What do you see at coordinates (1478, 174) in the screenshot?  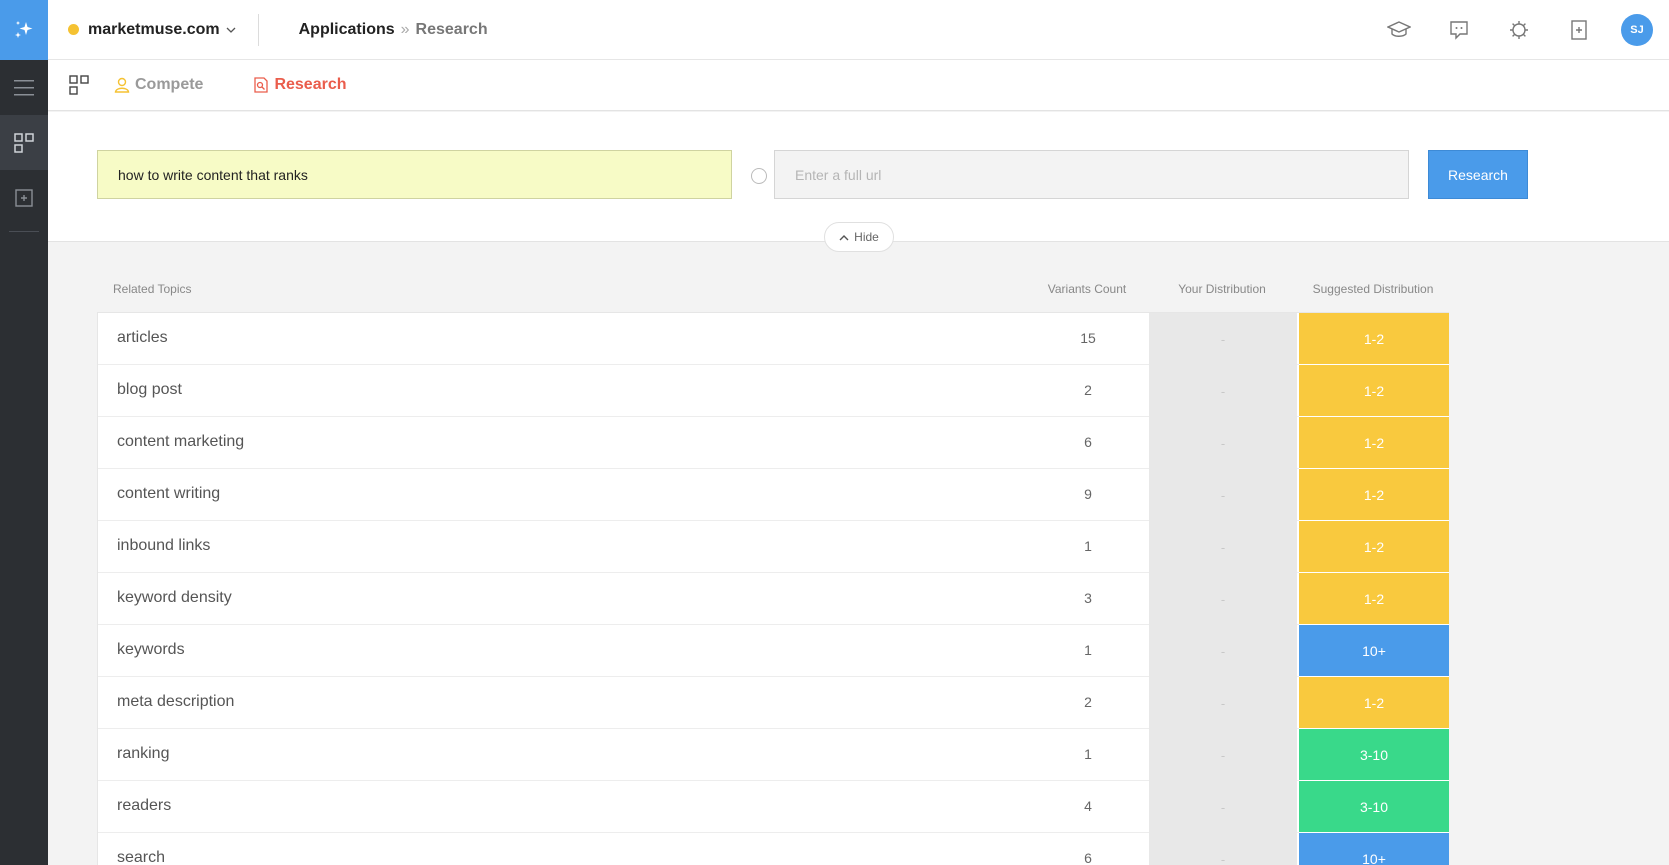 I see `research-button: Research` at bounding box center [1478, 174].